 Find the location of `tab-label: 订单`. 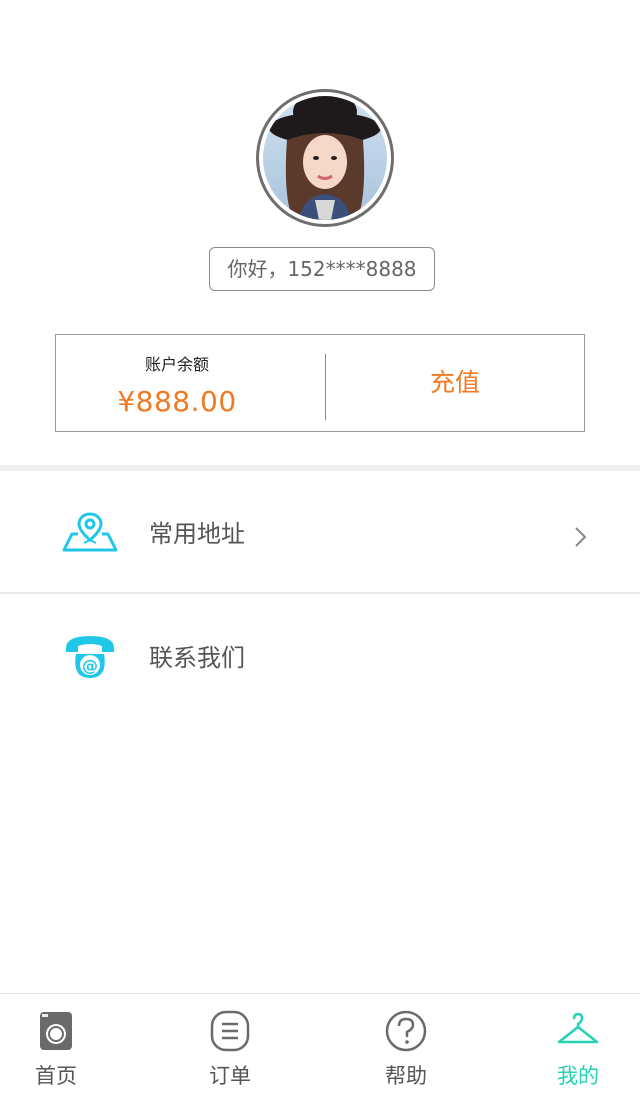

tab-label: 订单 is located at coordinates (230, 1076).